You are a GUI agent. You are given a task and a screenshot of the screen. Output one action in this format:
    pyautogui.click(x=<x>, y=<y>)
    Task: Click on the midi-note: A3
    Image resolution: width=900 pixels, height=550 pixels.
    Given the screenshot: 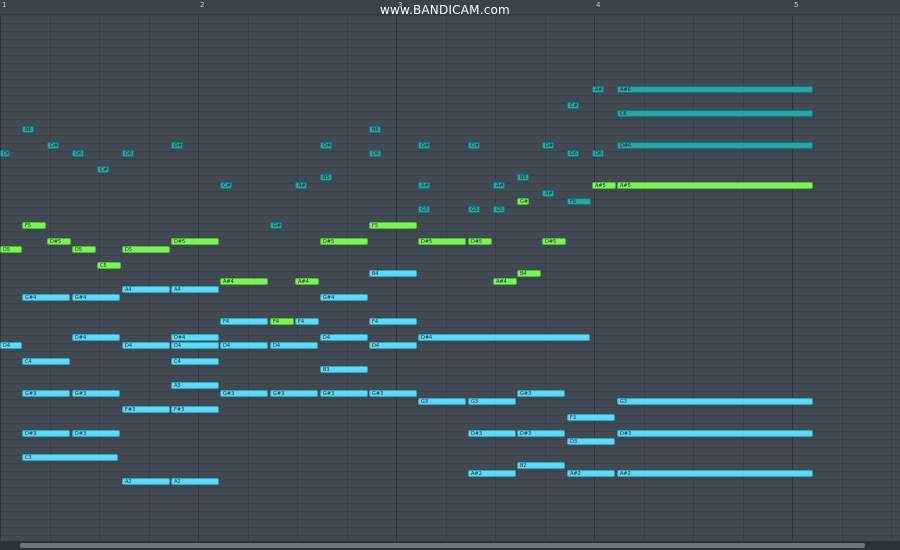 What is the action you would take?
    pyautogui.click(x=195, y=385)
    